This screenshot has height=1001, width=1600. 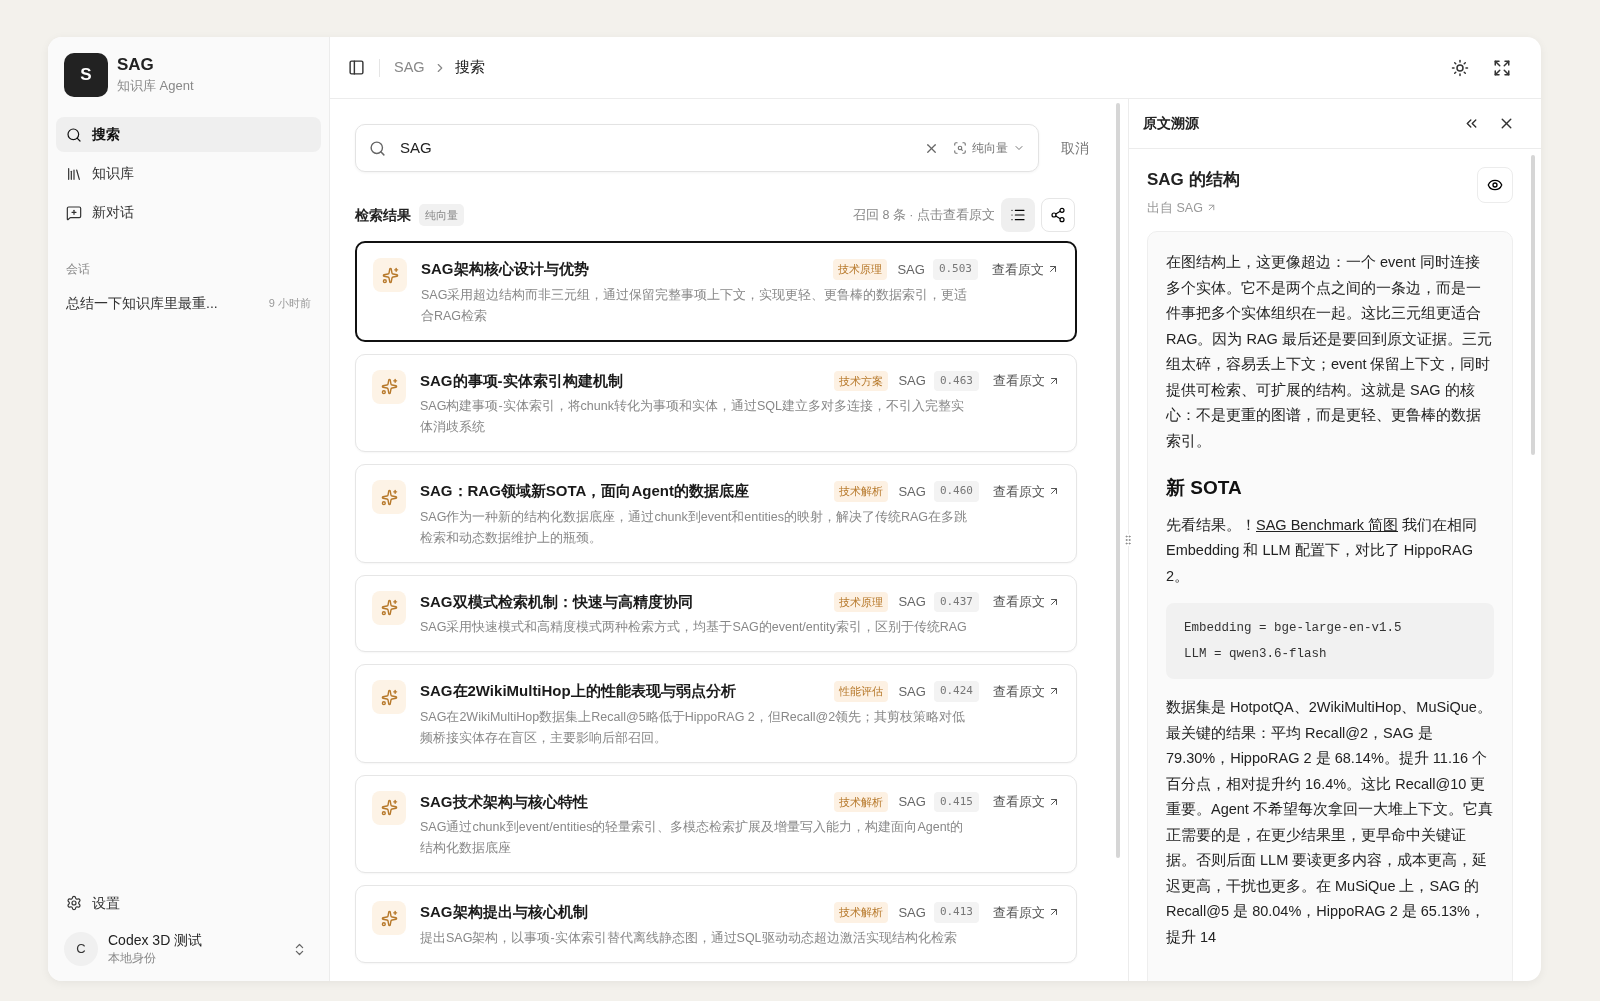 What do you see at coordinates (188, 212) in the screenshot?
I see `nav-item: 新对话` at bounding box center [188, 212].